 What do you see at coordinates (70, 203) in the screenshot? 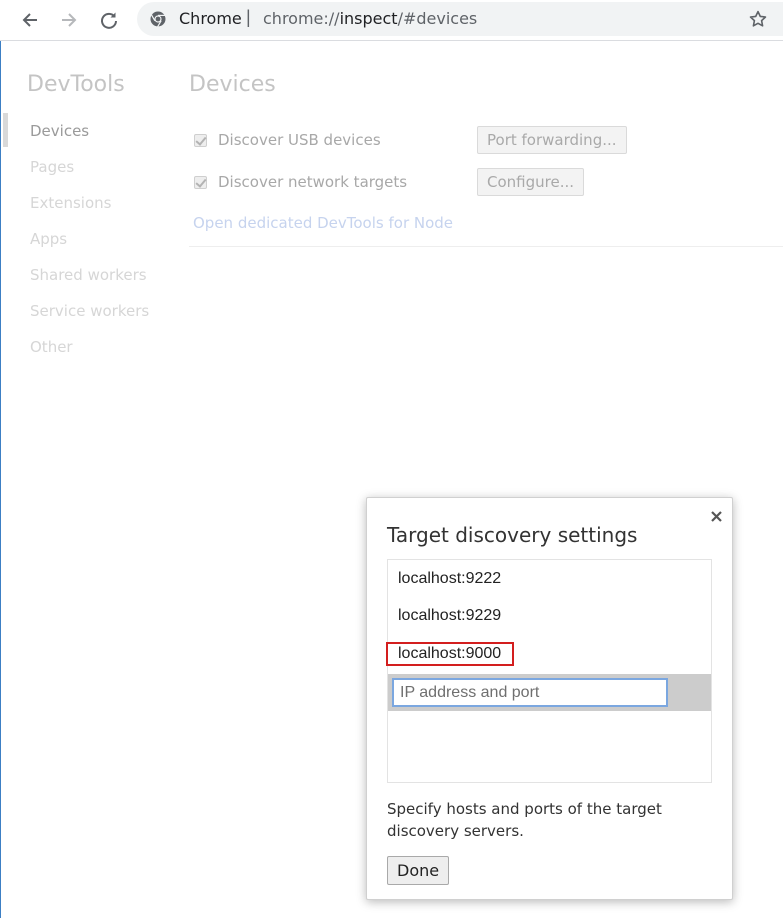
I see `sidebar-item-extensions: Extensions` at bounding box center [70, 203].